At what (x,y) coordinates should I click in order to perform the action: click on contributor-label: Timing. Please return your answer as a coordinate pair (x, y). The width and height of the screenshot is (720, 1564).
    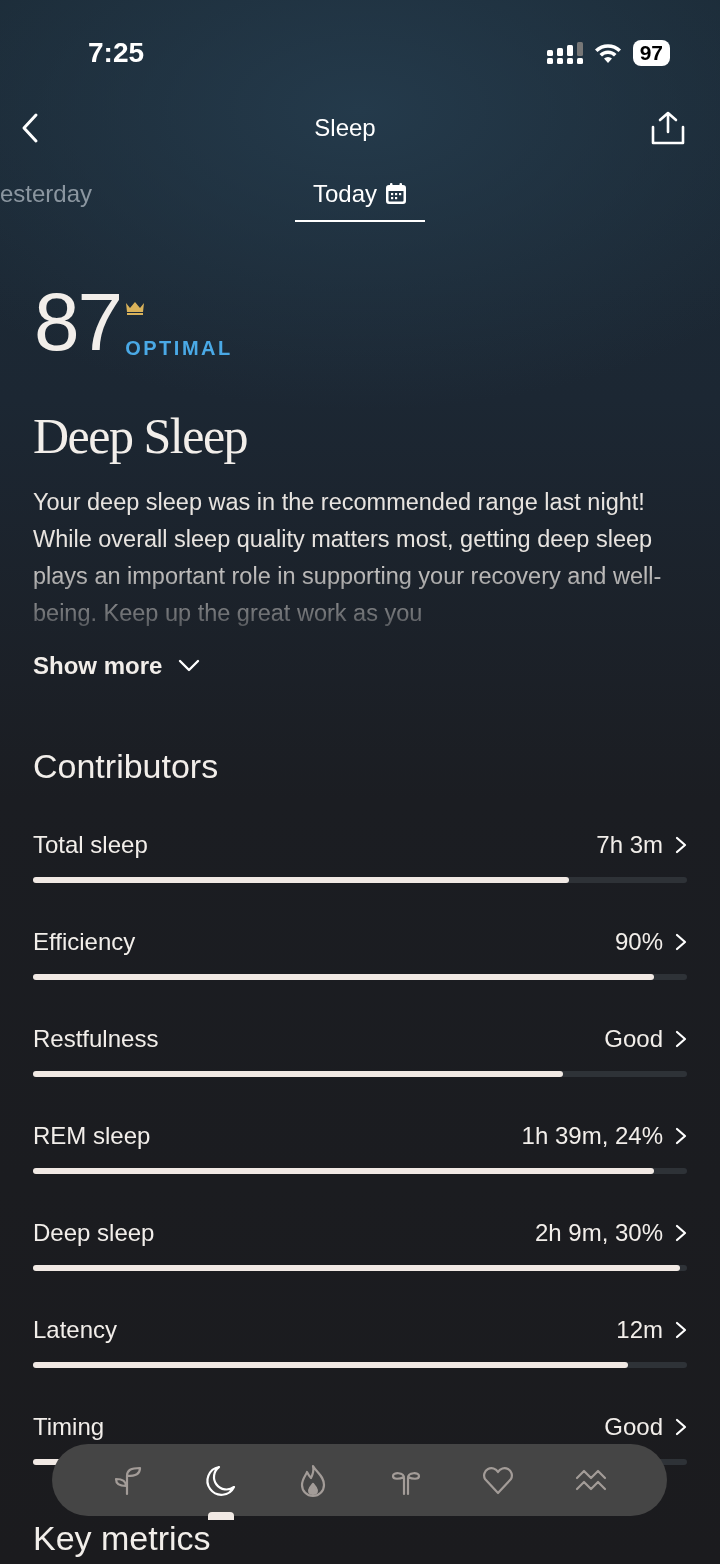
    Looking at the image, I should click on (69, 1427).